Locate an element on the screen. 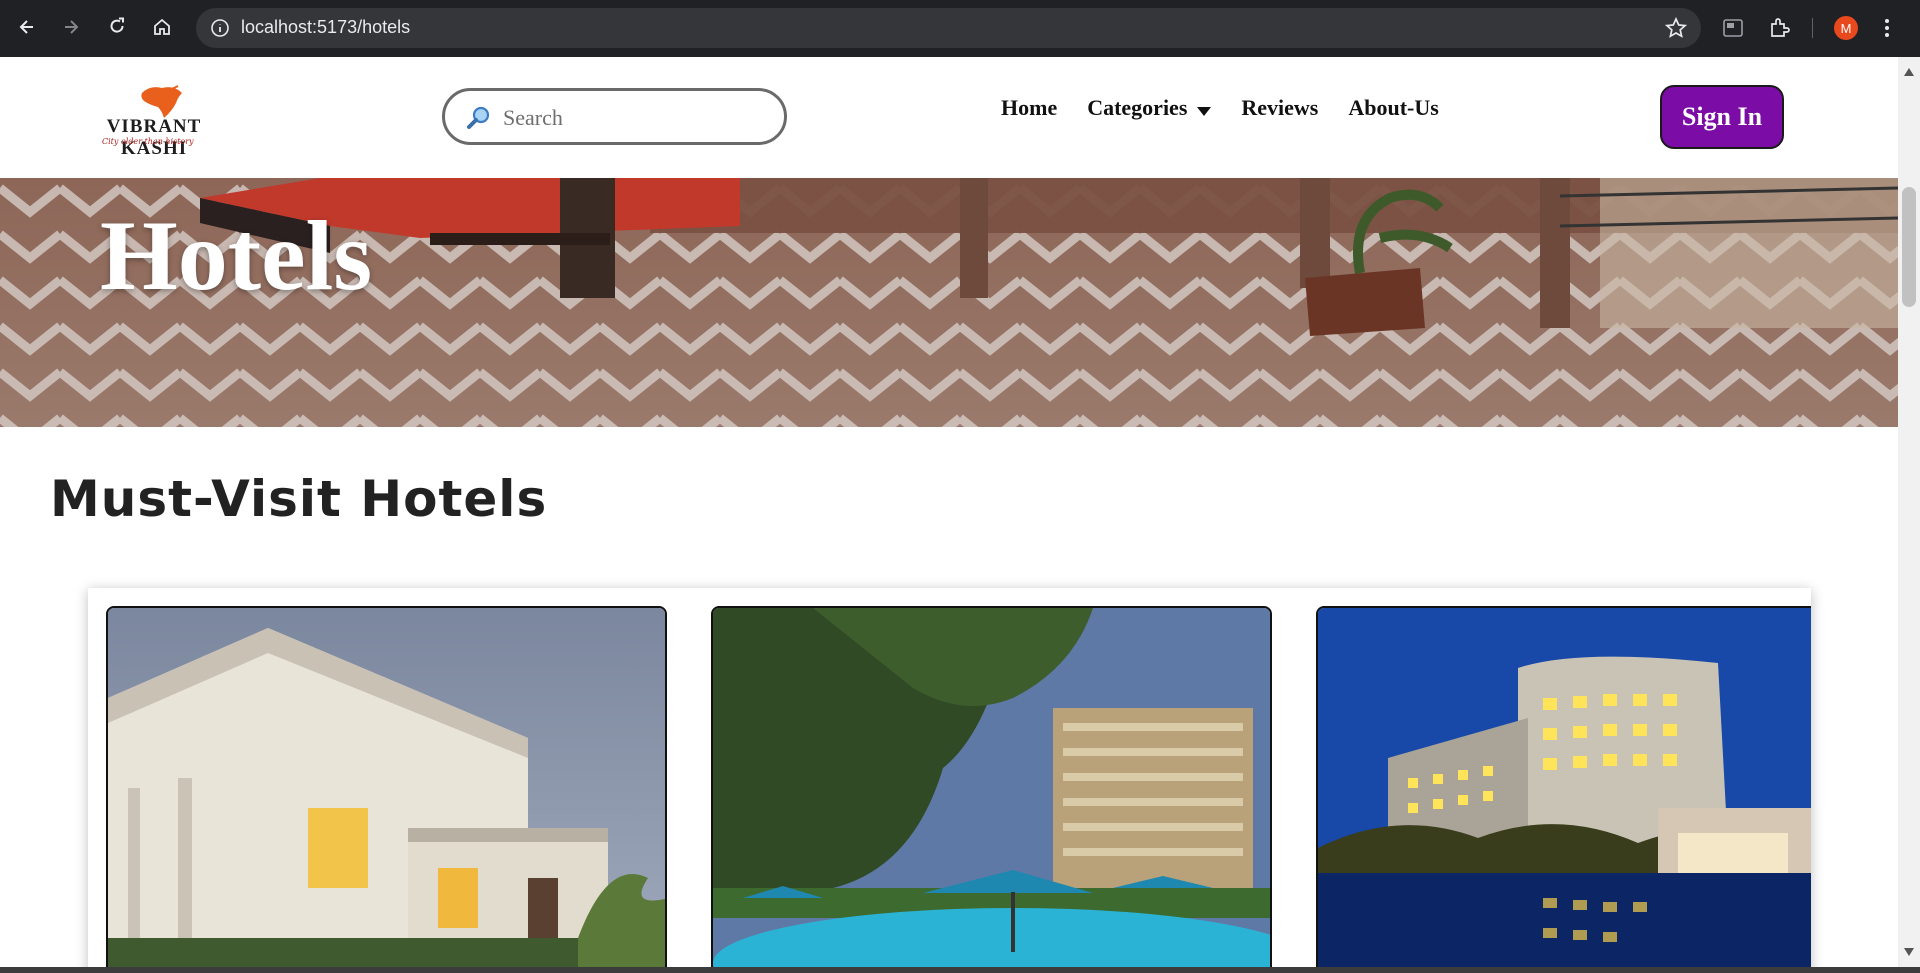  scroll-up-icon is located at coordinates (1909, 72).